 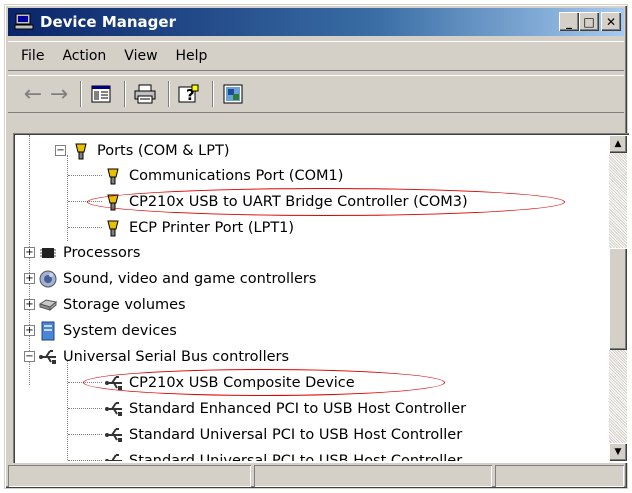 I want to click on tree-item-label: Processors, so click(x=102, y=252).